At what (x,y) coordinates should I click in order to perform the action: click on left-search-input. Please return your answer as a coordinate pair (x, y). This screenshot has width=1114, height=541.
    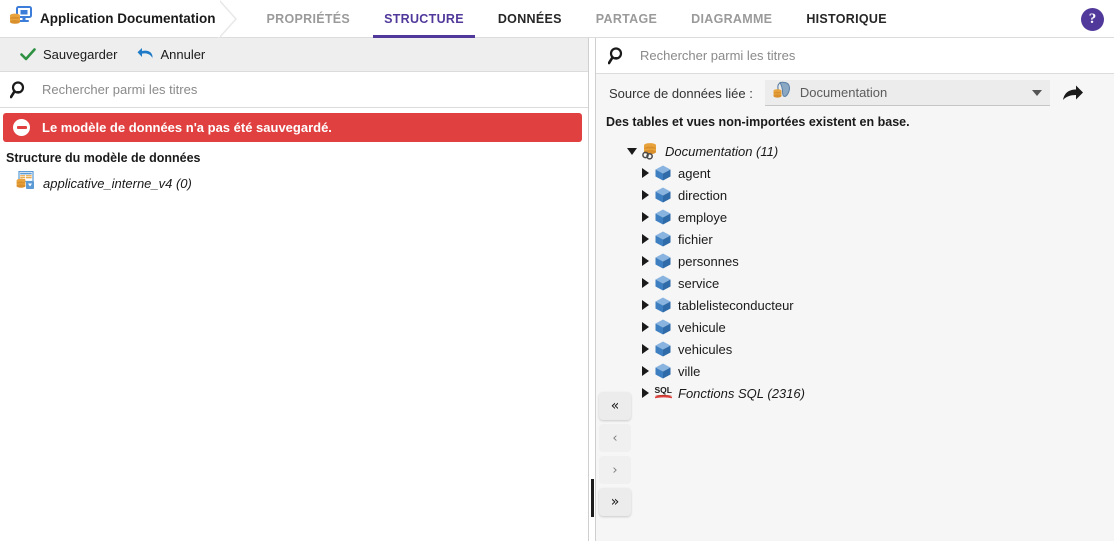
    Looking at the image, I should click on (315, 89).